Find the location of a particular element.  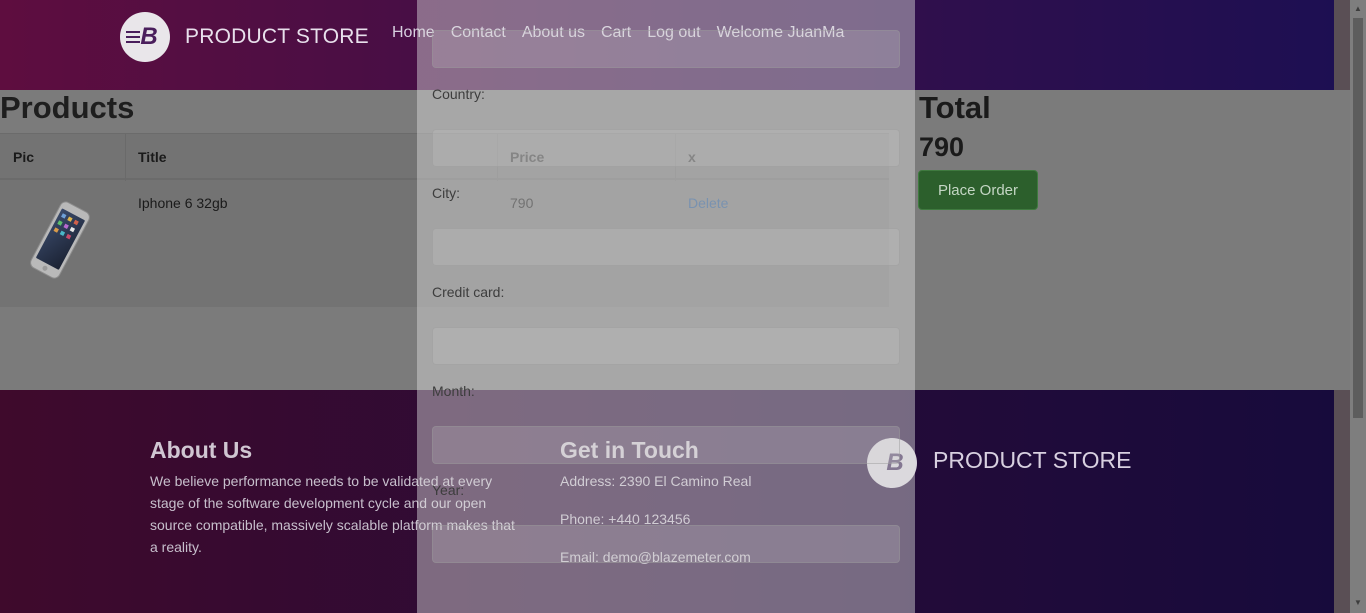

city-label: City: is located at coordinates (446, 193).